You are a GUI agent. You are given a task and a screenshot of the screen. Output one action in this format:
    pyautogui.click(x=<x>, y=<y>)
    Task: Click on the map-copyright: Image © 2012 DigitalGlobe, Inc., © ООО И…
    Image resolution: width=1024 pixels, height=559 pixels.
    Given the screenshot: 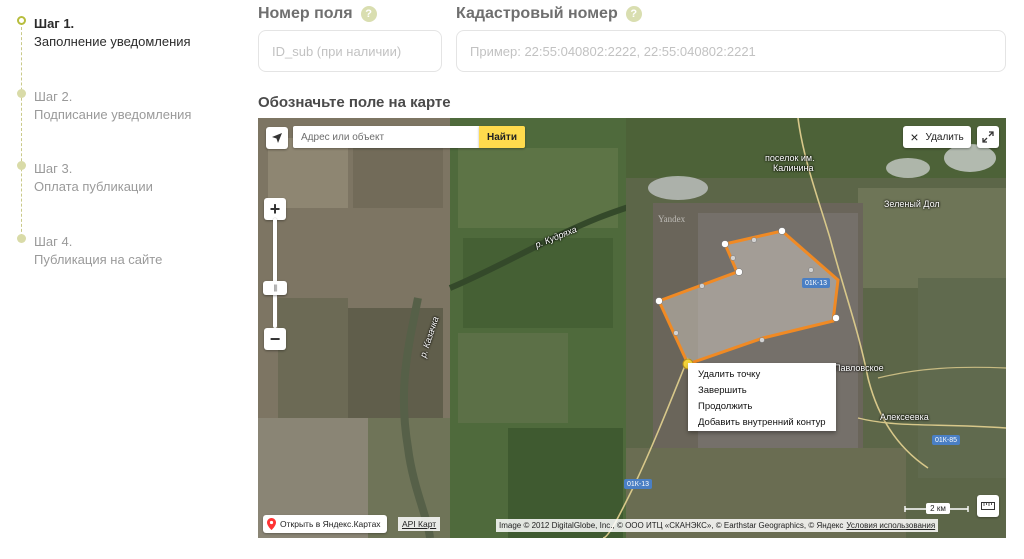 What is the action you would take?
    pyautogui.click(x=717, y=525)
    